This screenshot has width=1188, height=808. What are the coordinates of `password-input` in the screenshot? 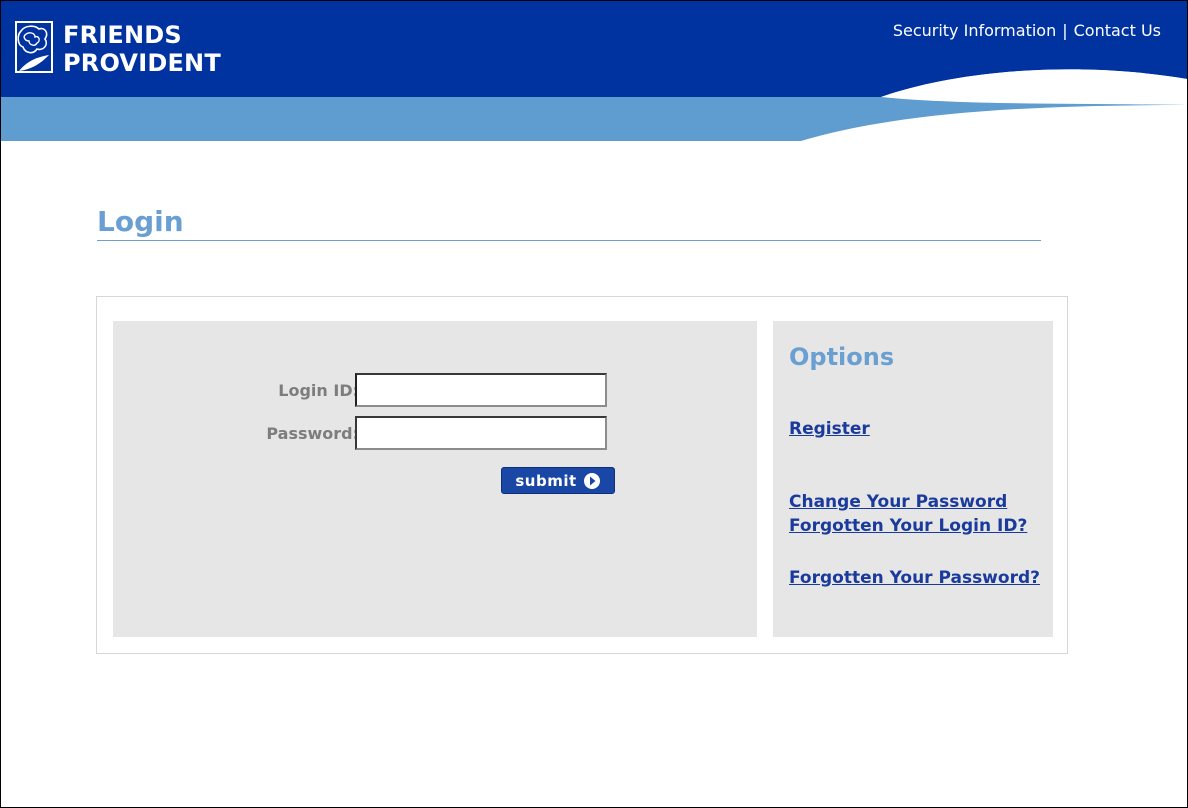 It's located at (481, 433).